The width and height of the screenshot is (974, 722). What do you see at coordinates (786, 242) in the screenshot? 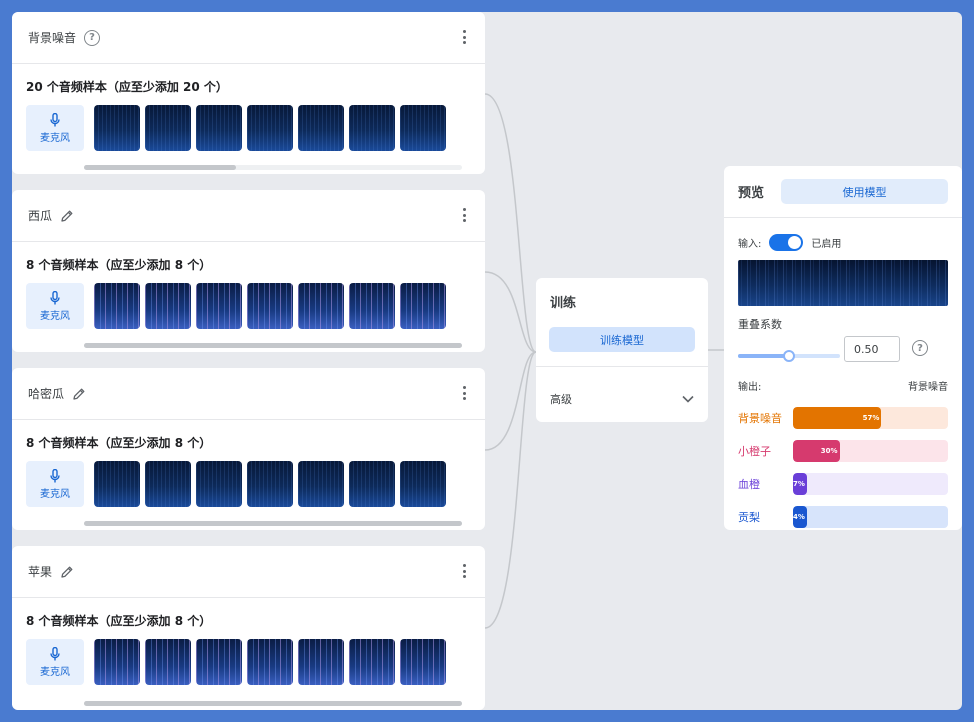
I see `input-toggle` at bounding box center [786, 242].